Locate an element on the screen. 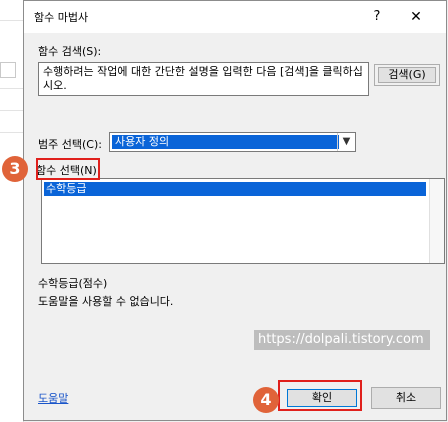 The height and width of the screenshot is (422, 448). help-link: 도움말 is located at coordinates (53, 398).